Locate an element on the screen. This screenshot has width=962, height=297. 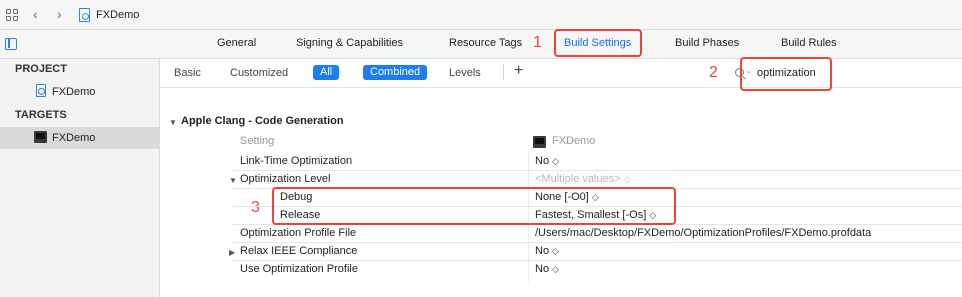
annotation-step-1: 1 is located at coordinates (537, 42).